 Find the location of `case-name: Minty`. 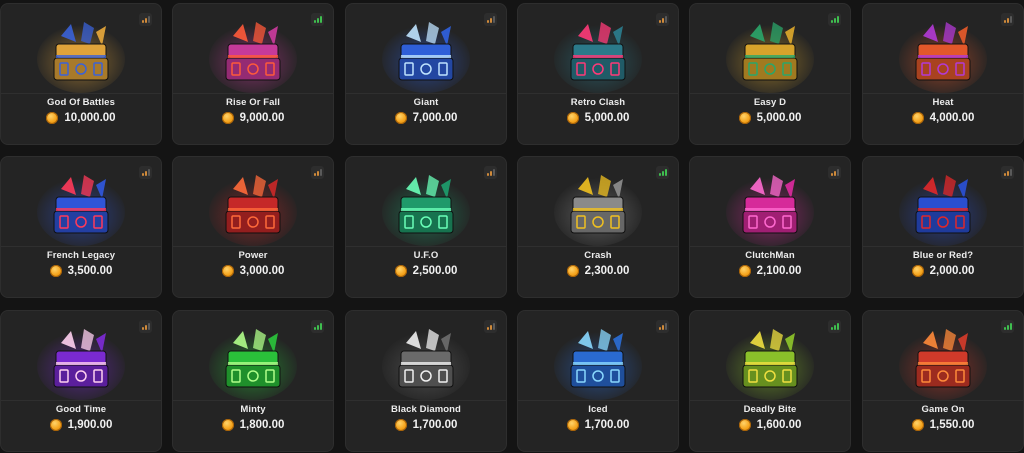

case-name: Minty is located at coordinates (253, 409).